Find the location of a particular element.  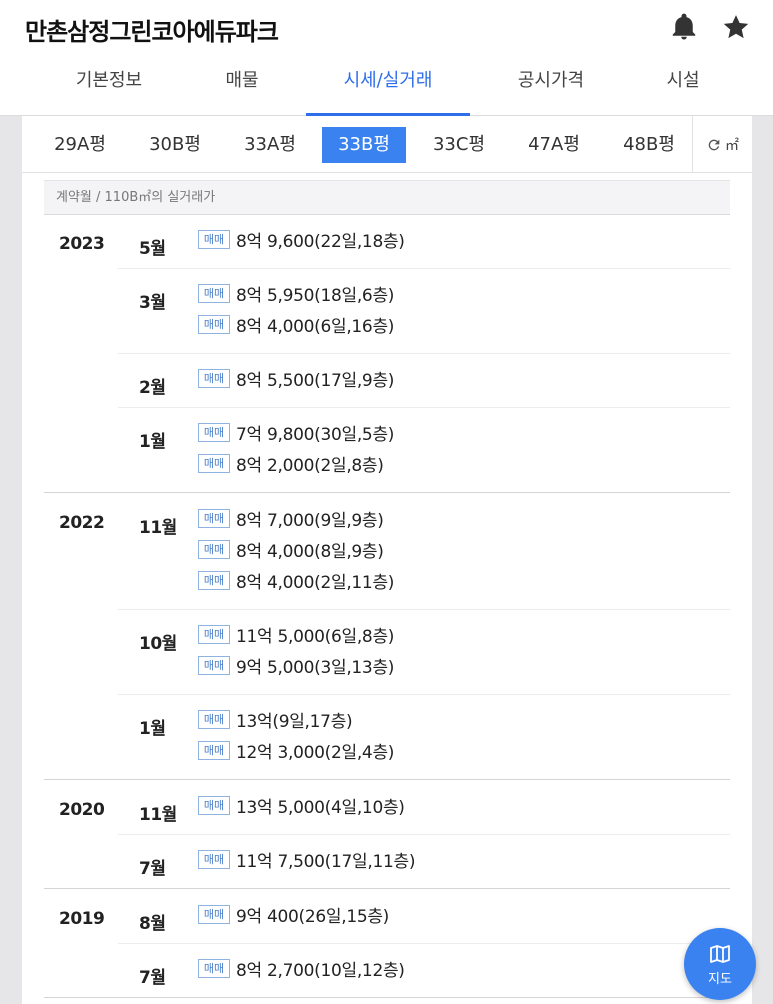

transaction-price: 13억 5,000(4일,10층) is located at coordinates (320, 807).